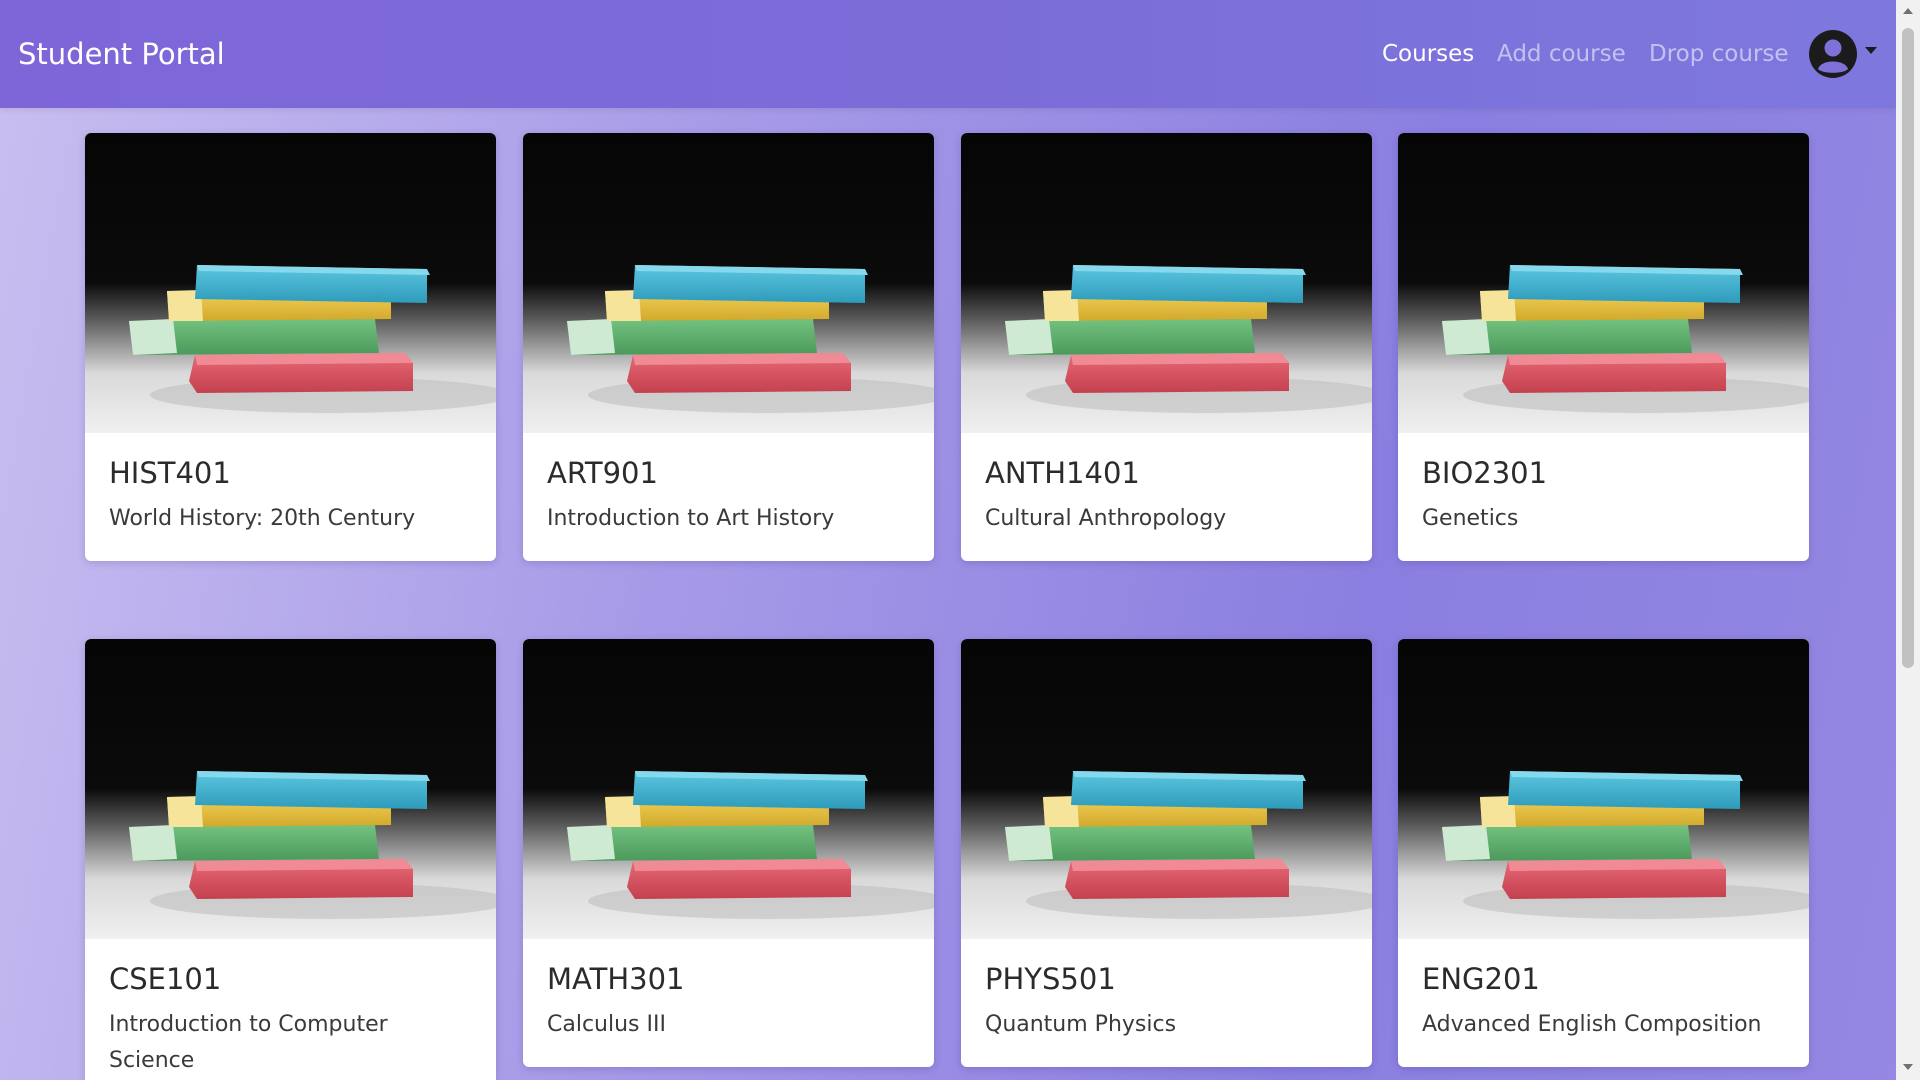 This screenshot has height=1080, width=1920. What do you see at coordinates (602, 473) in the screenshot?
I see `course-code: ART901` at bounding box center [602, 473].